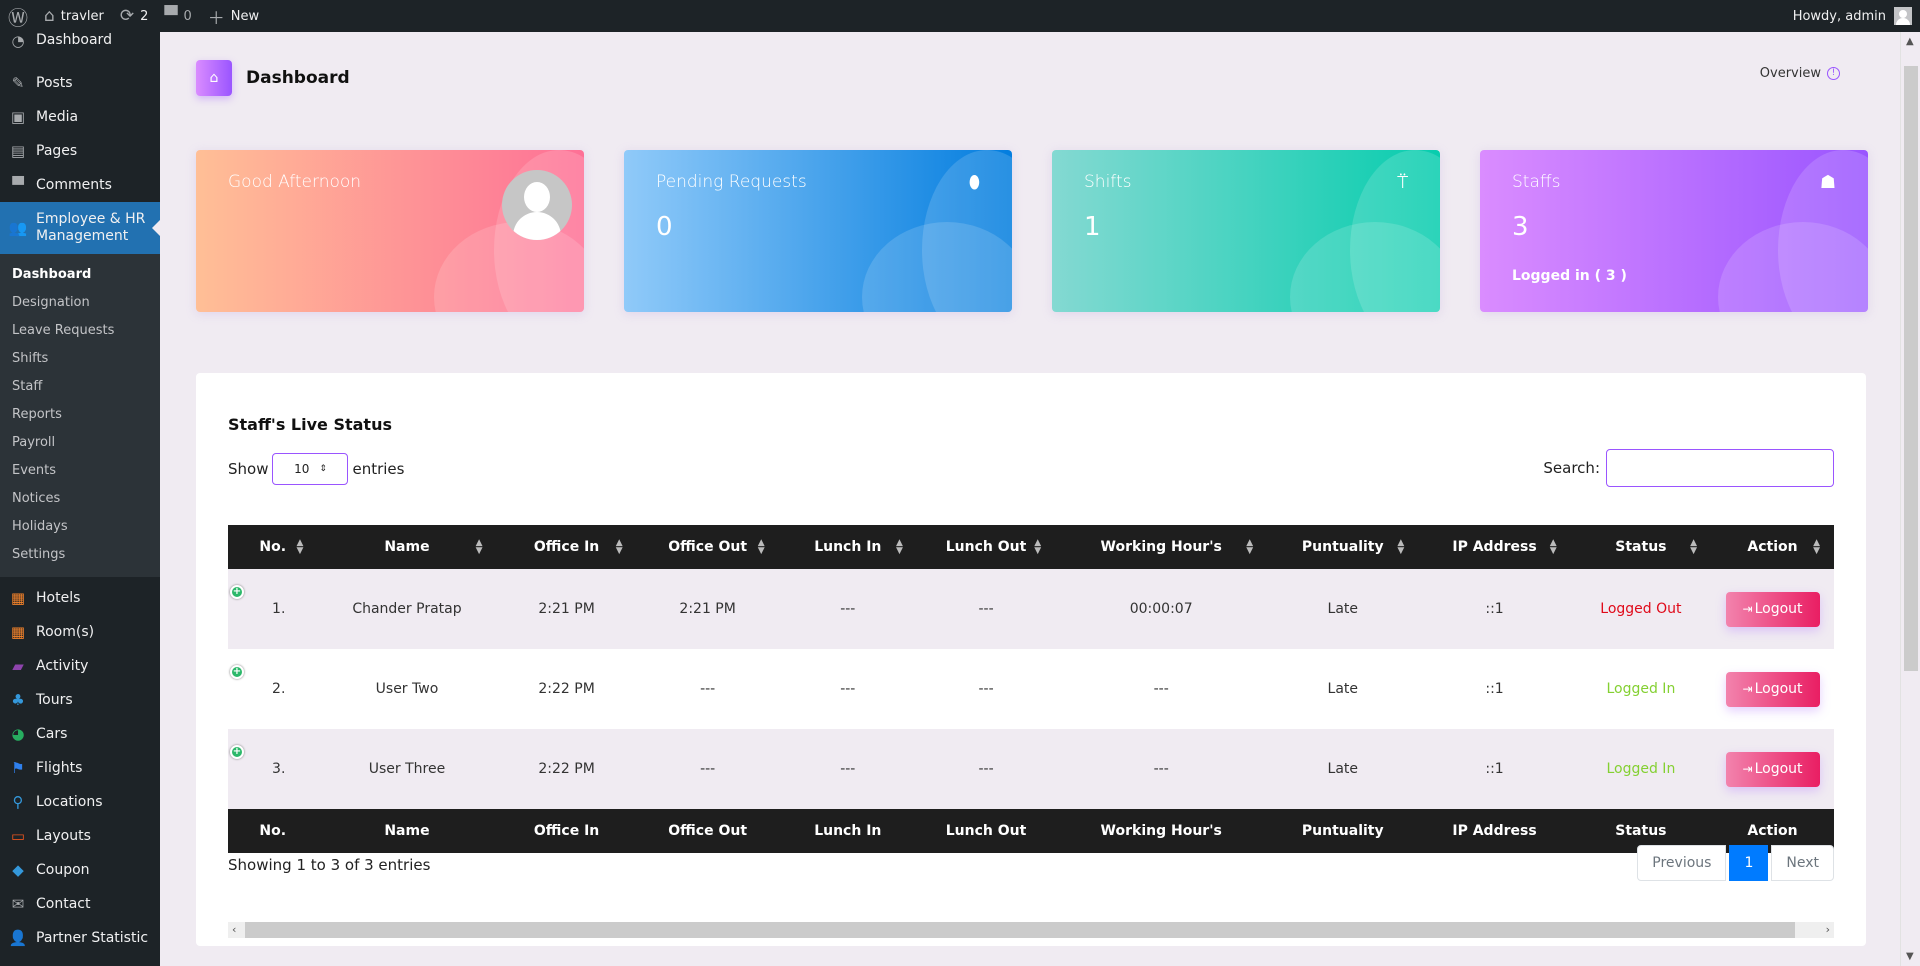 This screenshot has height=966, width=1920. I want to click on cell-office-out: 2:21 PM, so click(707, 609).